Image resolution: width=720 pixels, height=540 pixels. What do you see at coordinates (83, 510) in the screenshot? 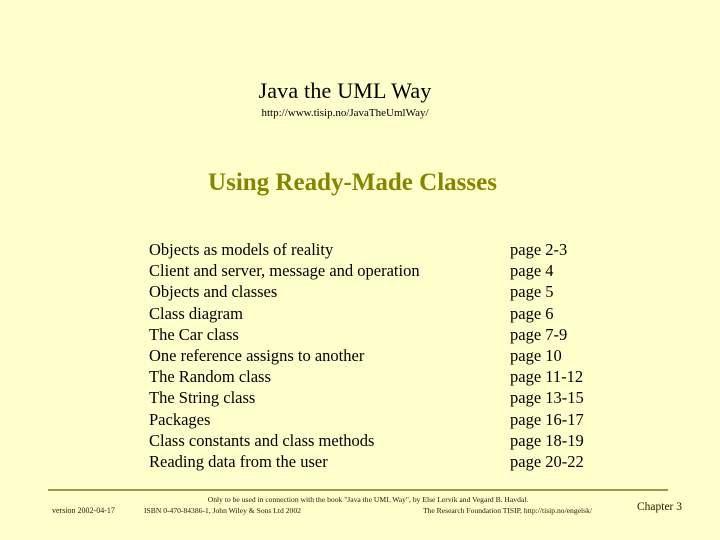
I see `footer-version: version 2002-04-17` at bounding box center [83, 510].